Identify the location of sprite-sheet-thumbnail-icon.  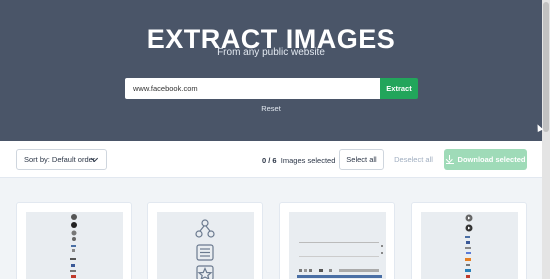
(73, 246).